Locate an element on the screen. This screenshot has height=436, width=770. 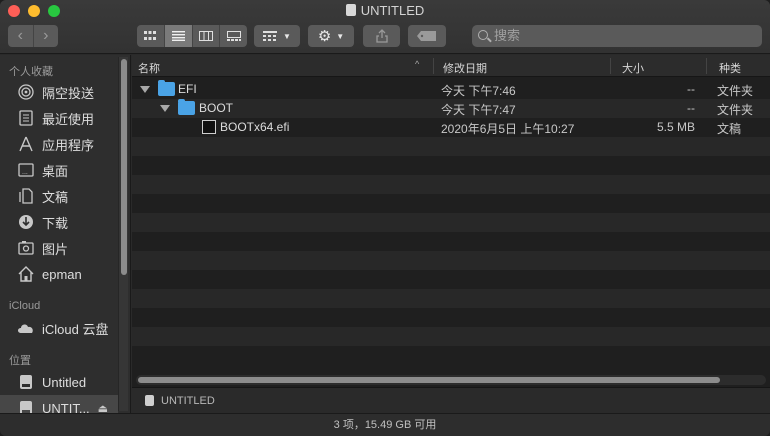
window-title: UNTITLED is located at coordinates (385, 10).